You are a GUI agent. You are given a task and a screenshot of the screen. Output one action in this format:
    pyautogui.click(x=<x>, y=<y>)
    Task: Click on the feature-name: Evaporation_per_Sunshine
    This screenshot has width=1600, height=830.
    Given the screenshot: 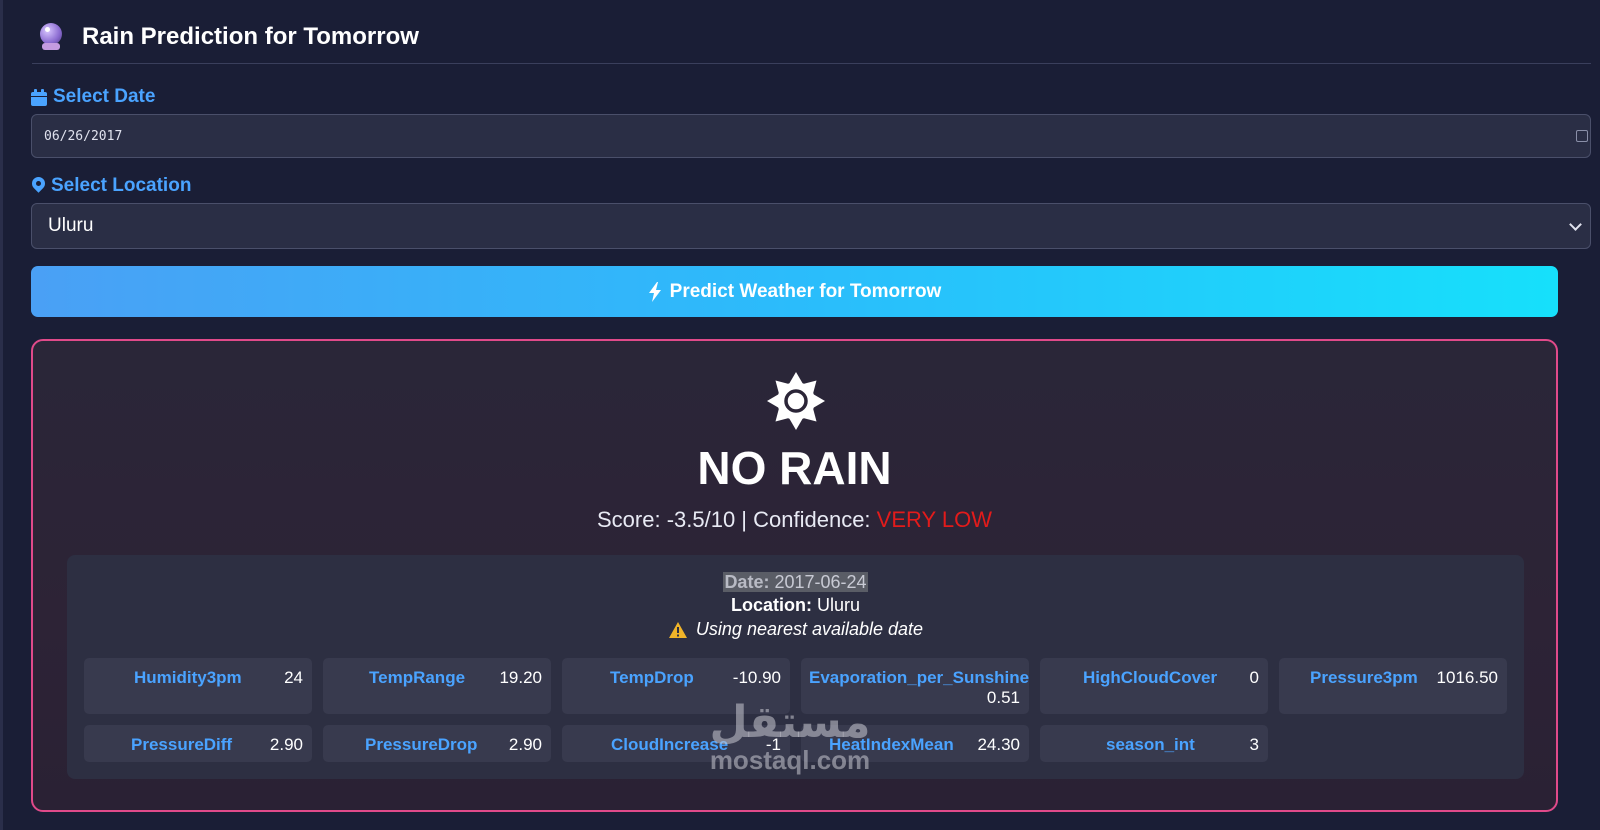 What is the action you would take?
    pyautogui.click(x=919, y=677)
    